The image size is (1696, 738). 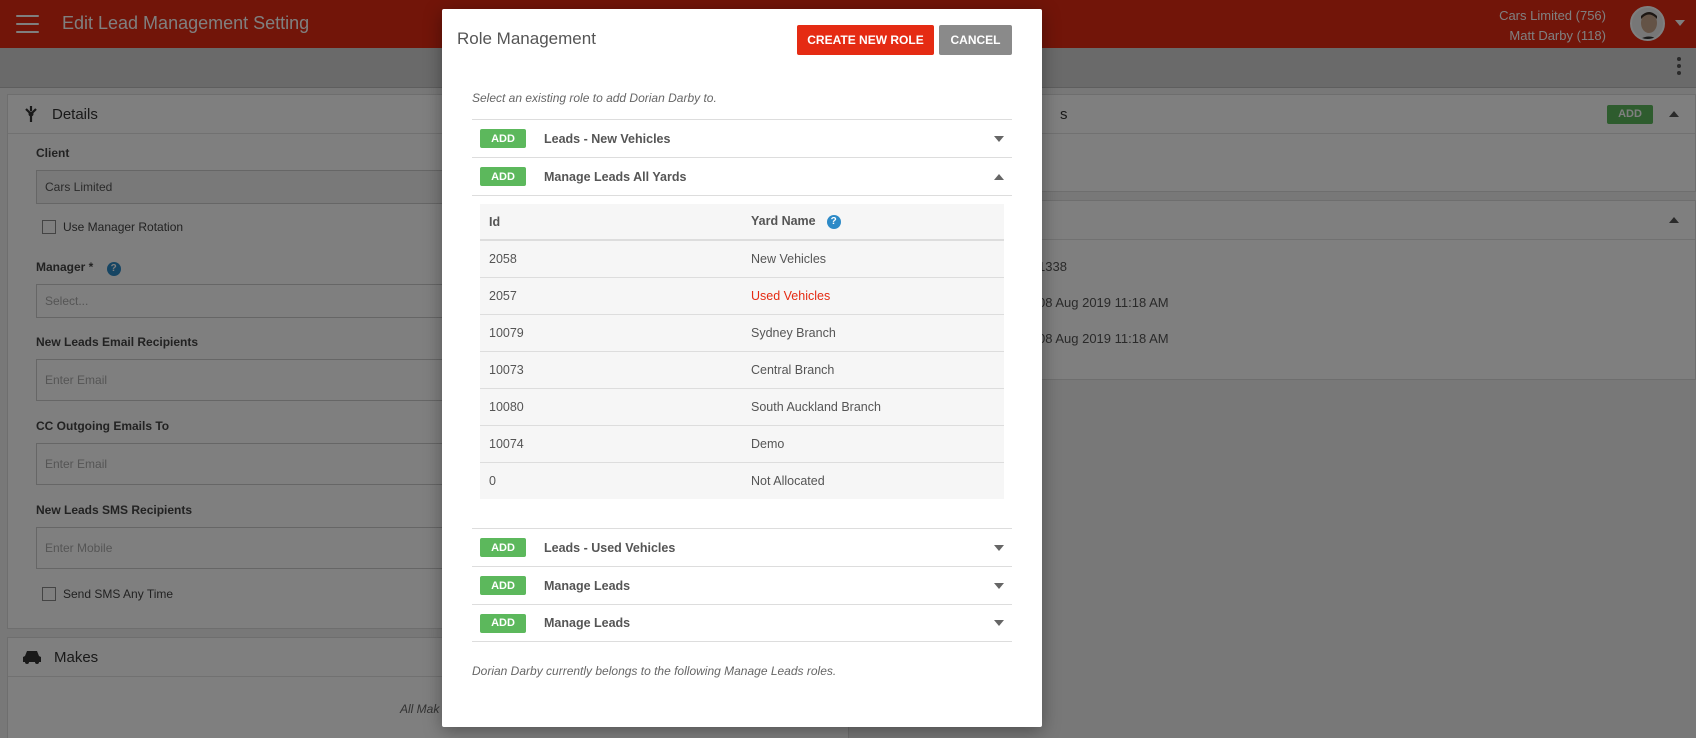 What do you see at coordinates (742, 138) in the screenshot?
I see `role-row: ADD Leads - New Vehicles` at bounding box center [742, 138].